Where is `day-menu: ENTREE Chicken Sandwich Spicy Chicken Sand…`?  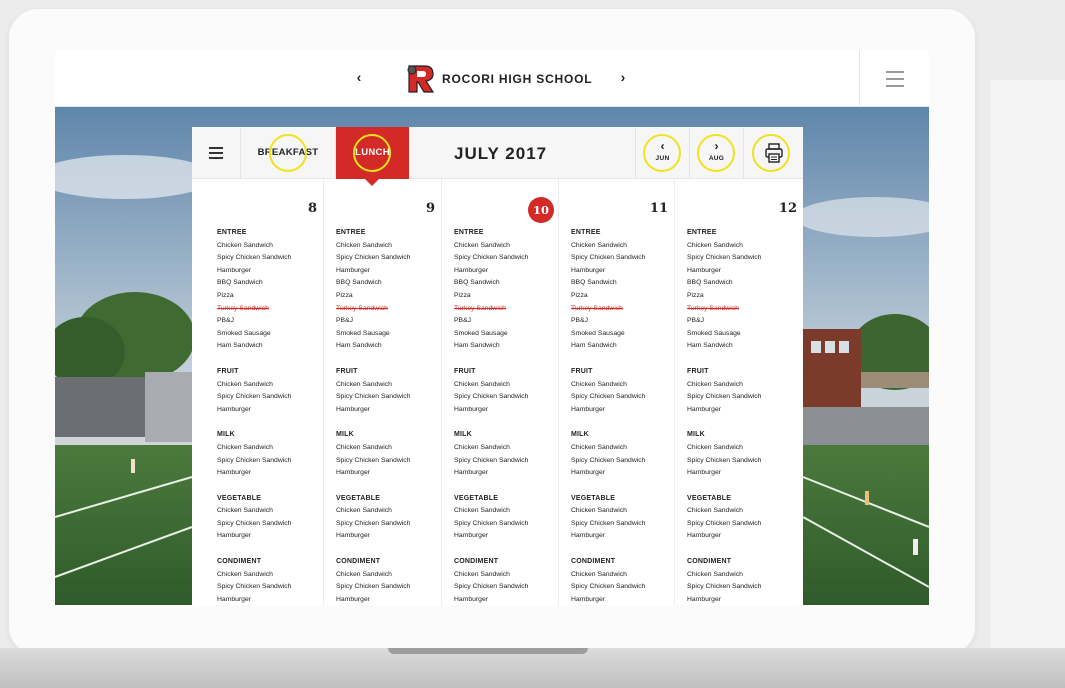
day-menu: ENTREE Chicken Sandwich Spicy Chicken Sand… is located at coordinates (743, 416).